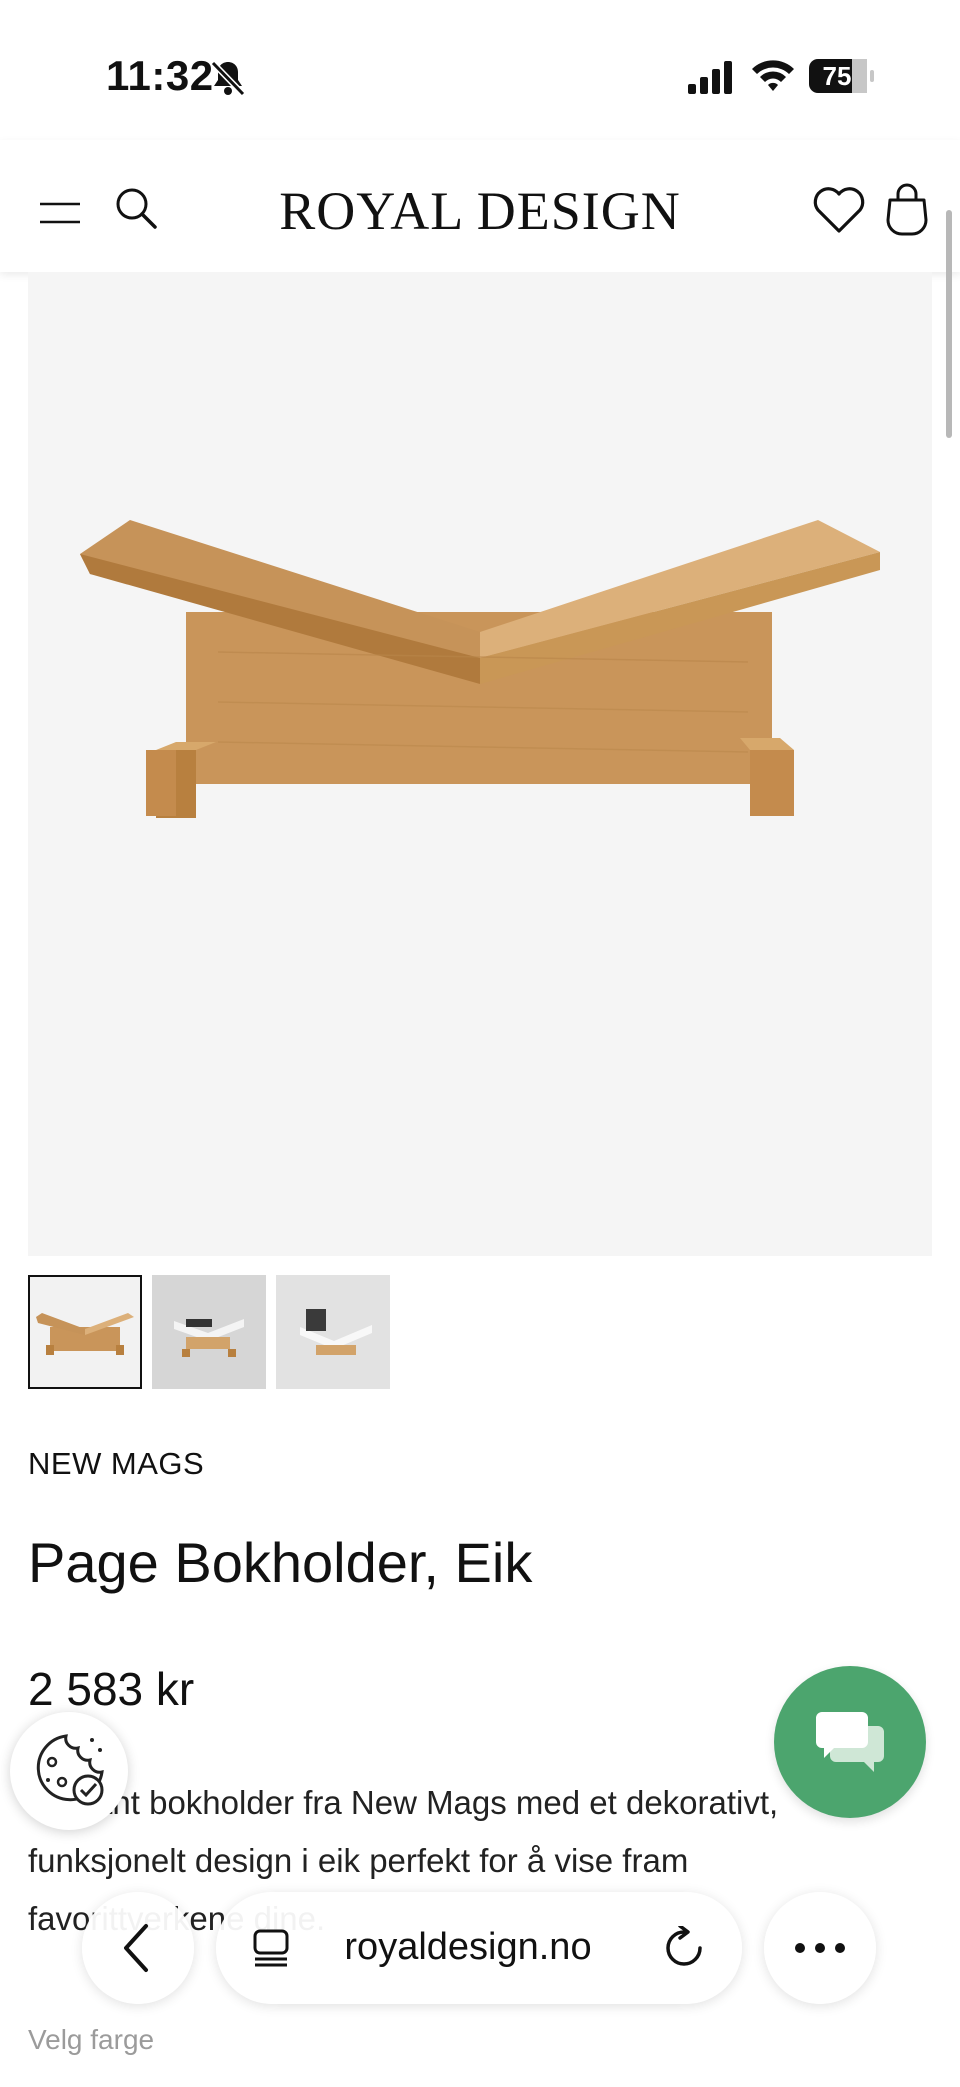  I want to click on color-select-label: Velg farge, so click(91, 2039).